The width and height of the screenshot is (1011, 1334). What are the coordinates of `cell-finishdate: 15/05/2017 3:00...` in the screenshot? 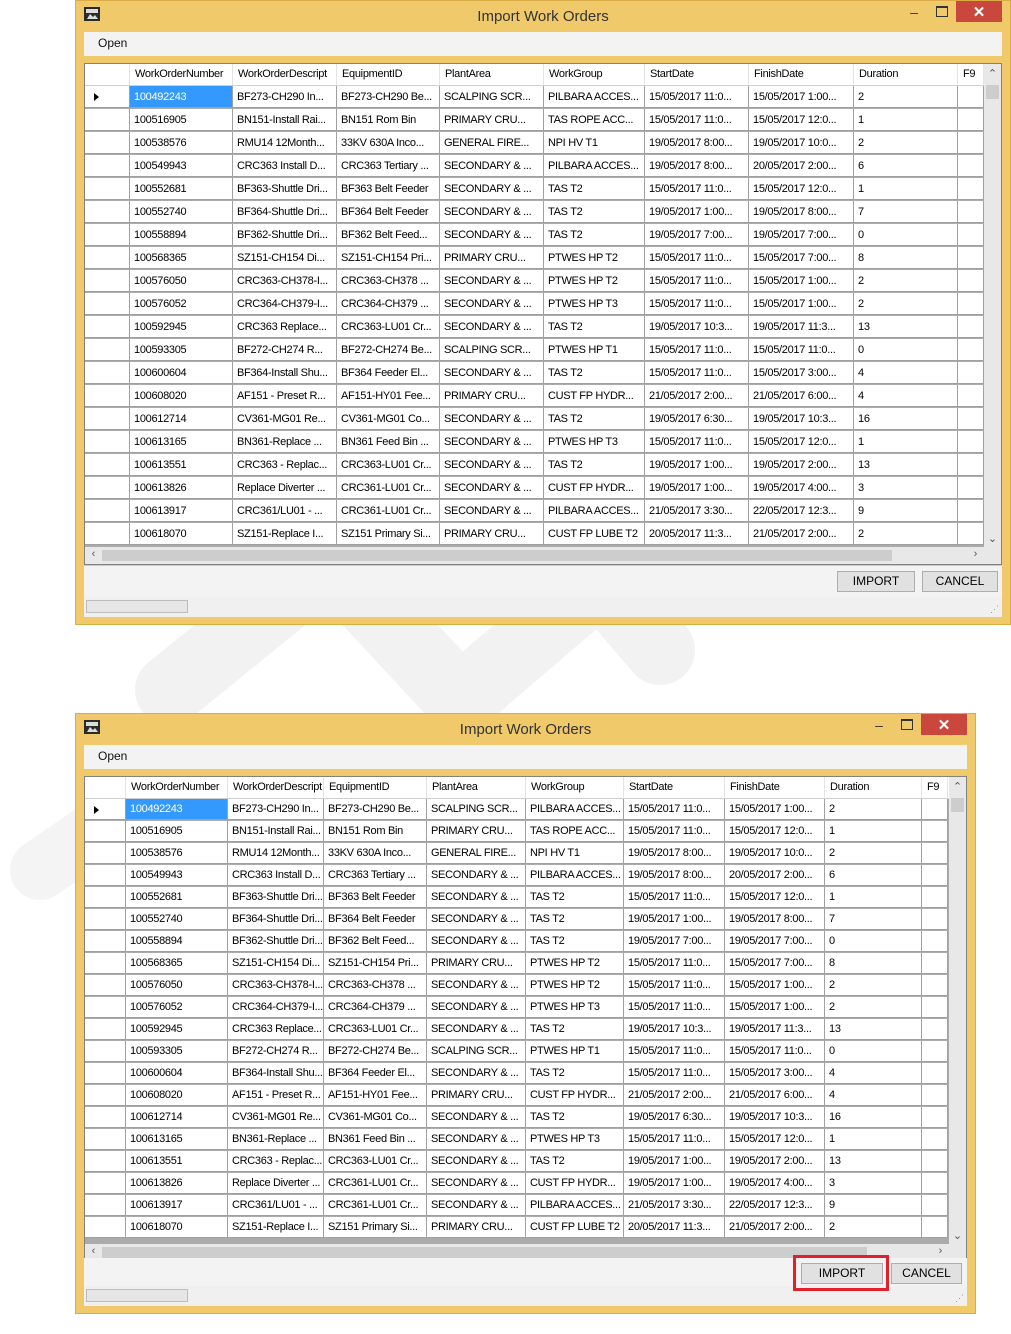 It's located at (775, 1073).